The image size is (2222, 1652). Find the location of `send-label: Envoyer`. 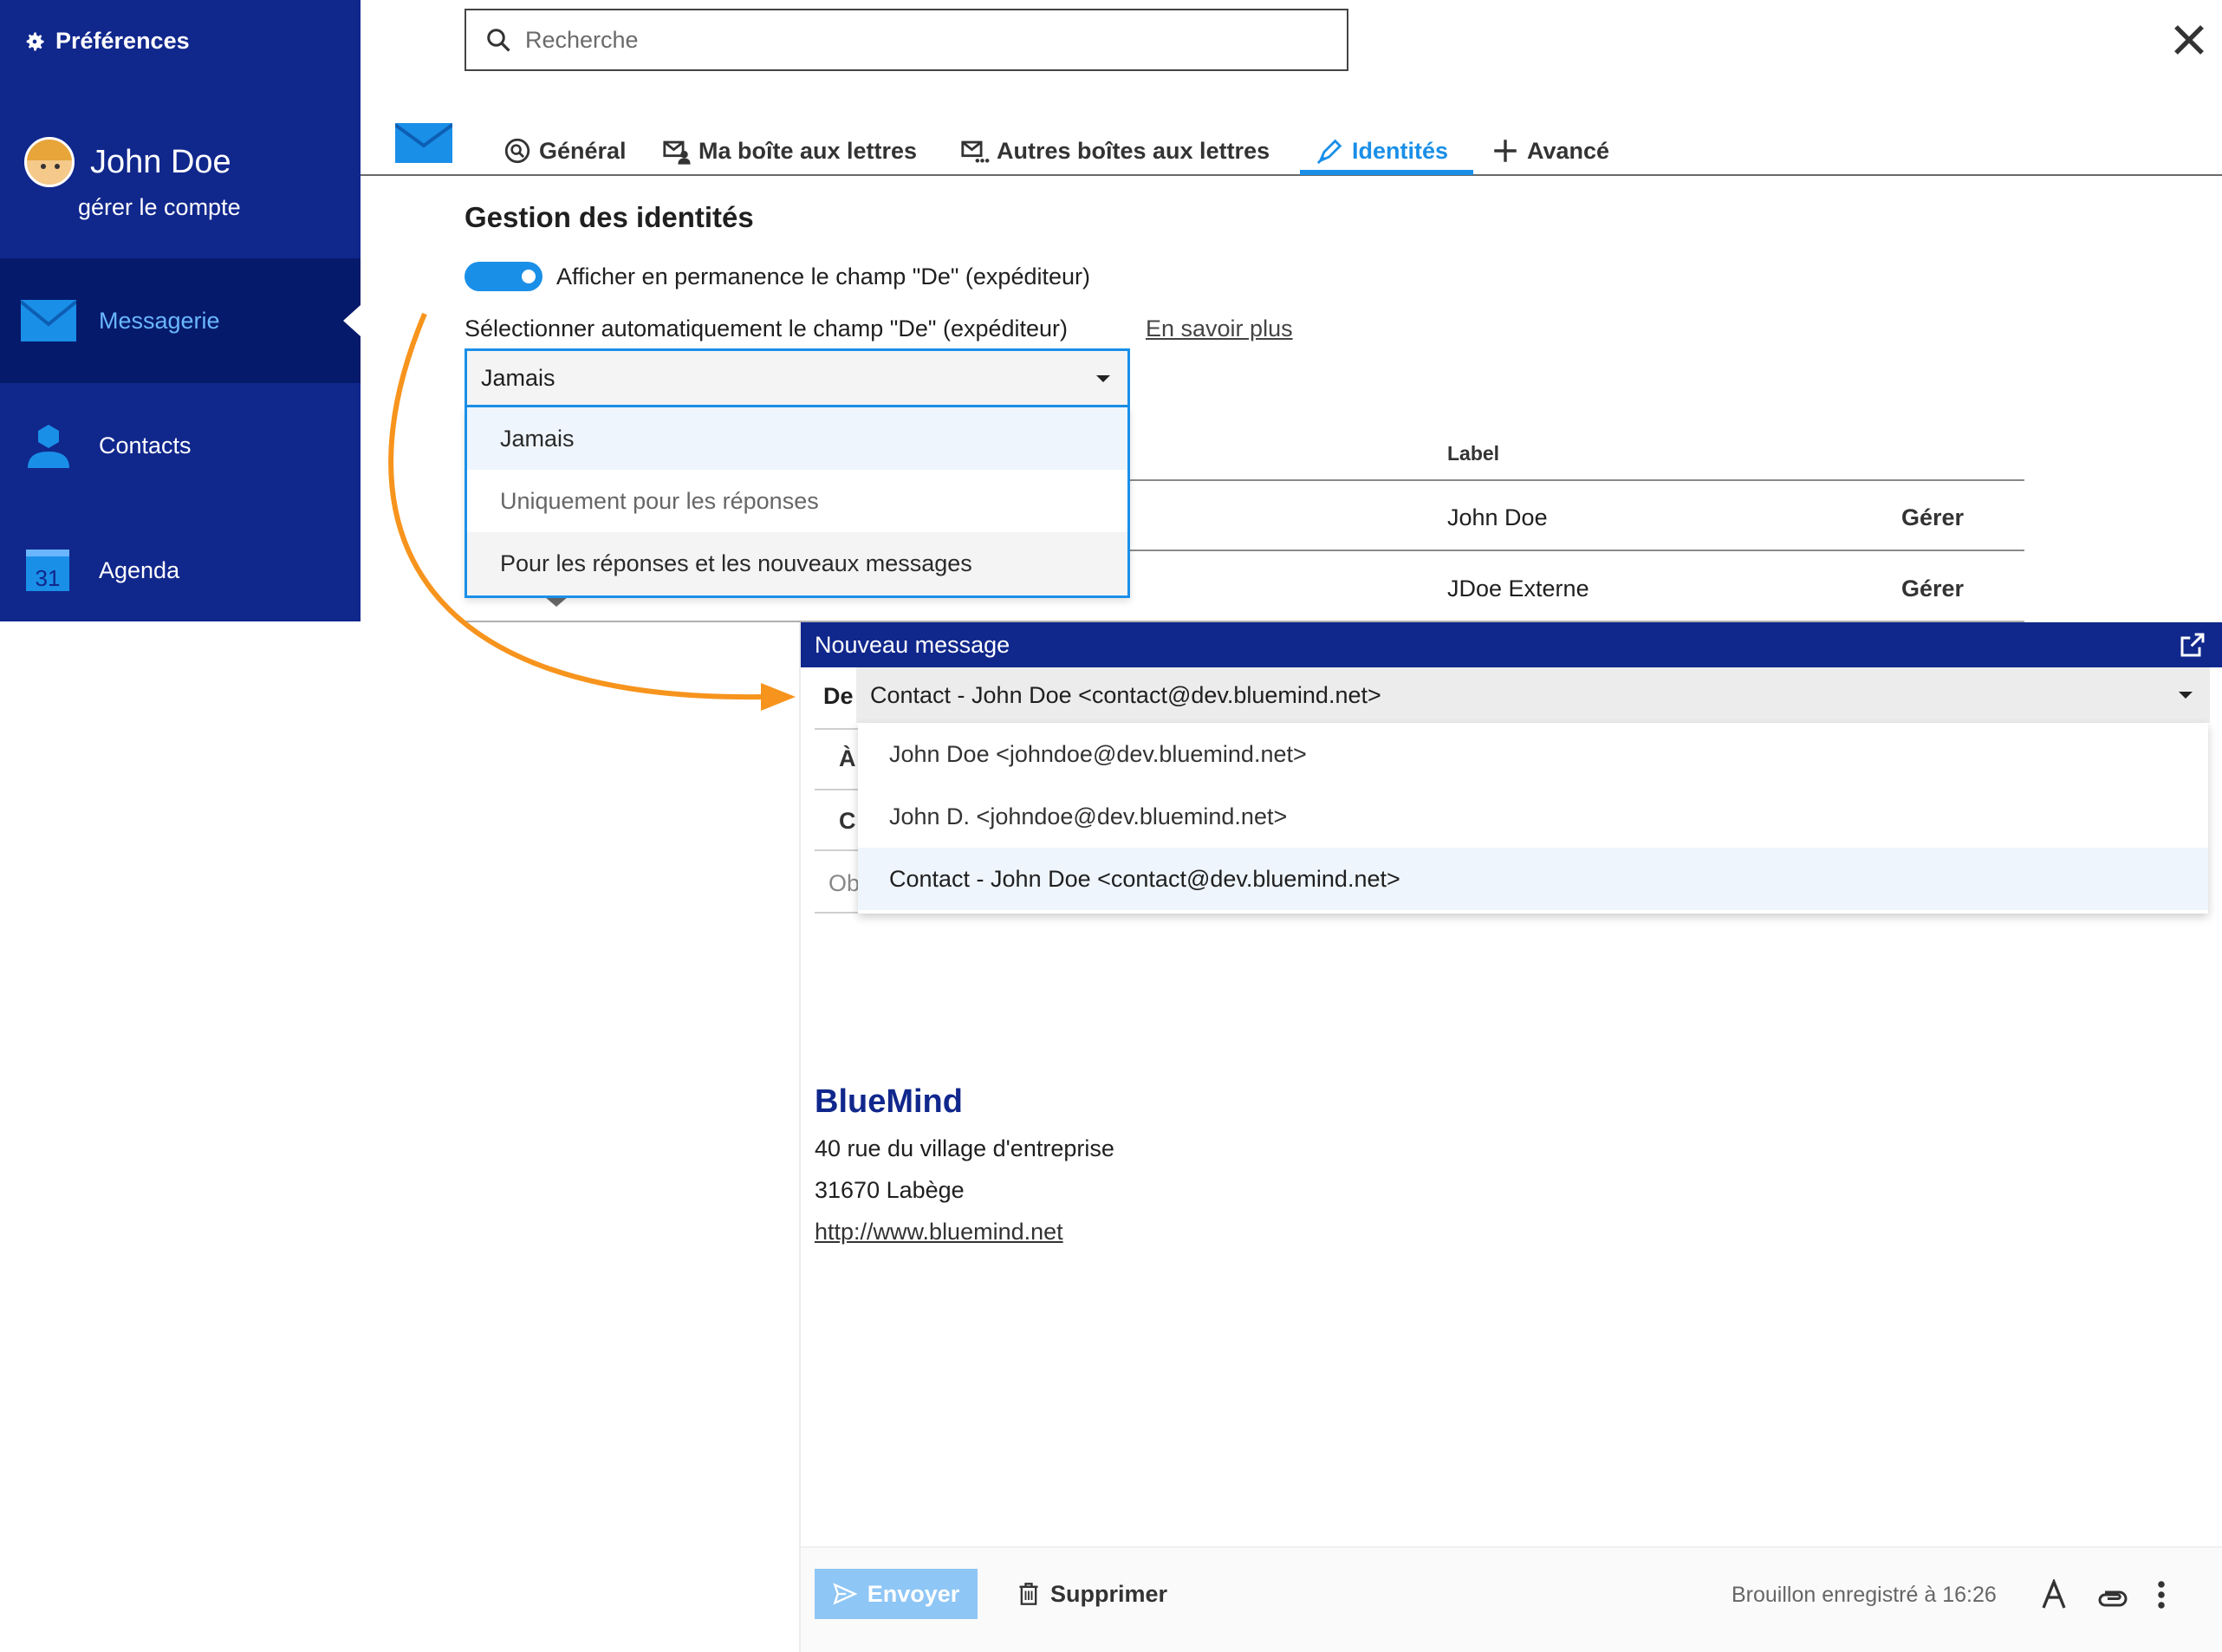

send-label: Envoyer is located at coordinates (913, 1593).